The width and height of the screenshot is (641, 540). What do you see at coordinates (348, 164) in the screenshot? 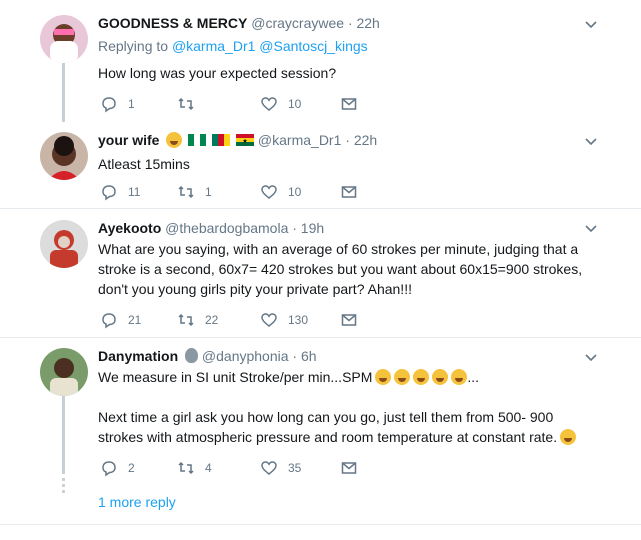
I see `tweet-text: Atleast 15mins` at bounding box center [348, 164].